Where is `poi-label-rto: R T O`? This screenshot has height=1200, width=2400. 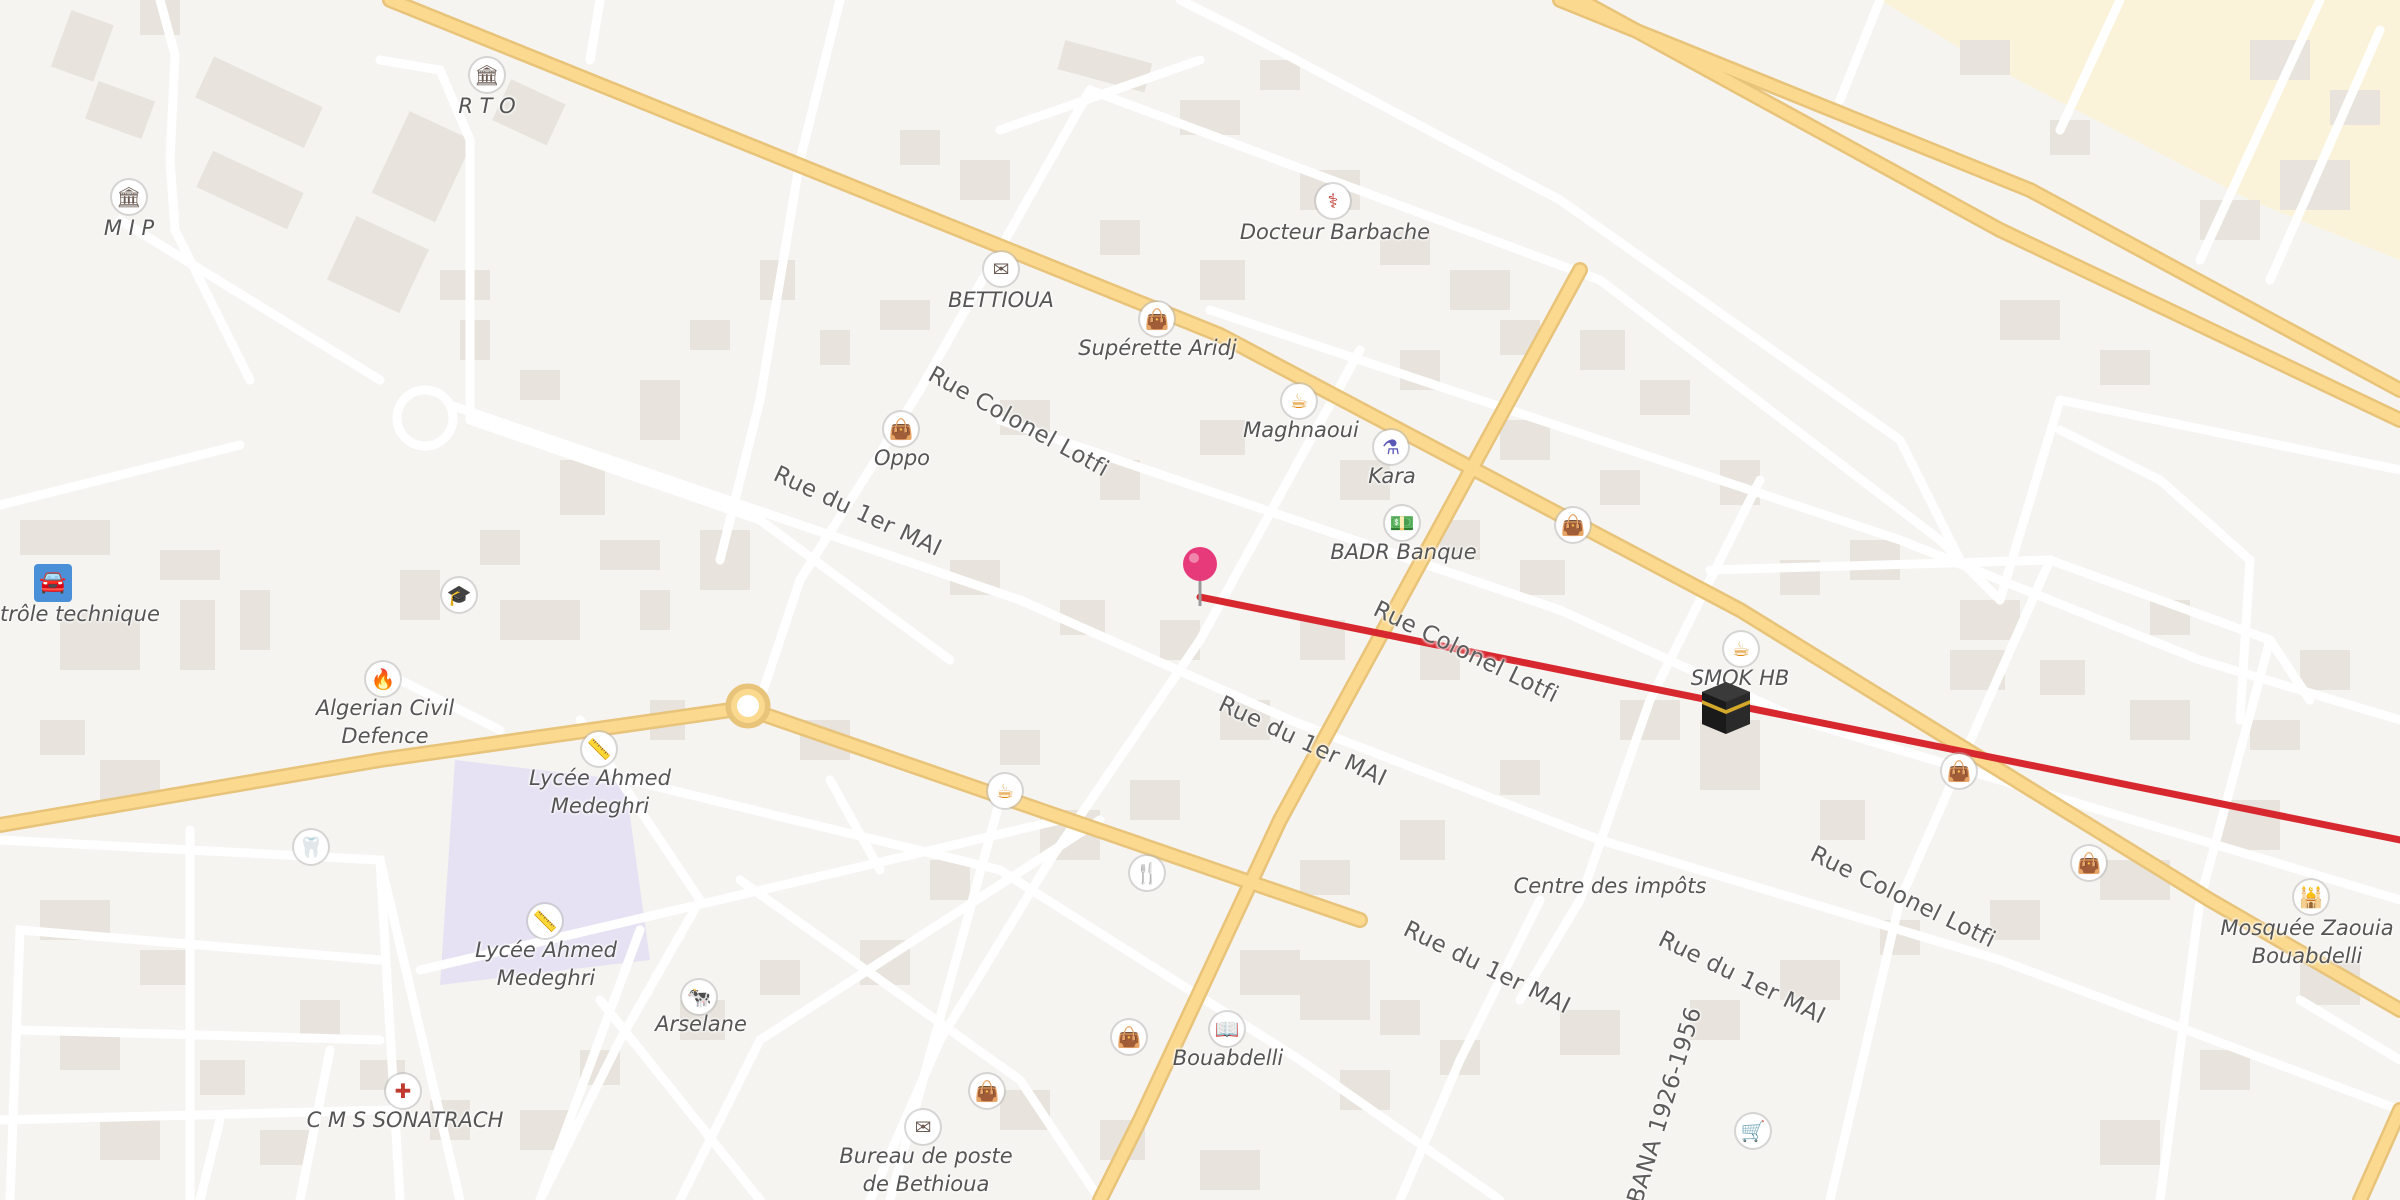
poi-label-rto: R T O is located at coordinates (487, 106).